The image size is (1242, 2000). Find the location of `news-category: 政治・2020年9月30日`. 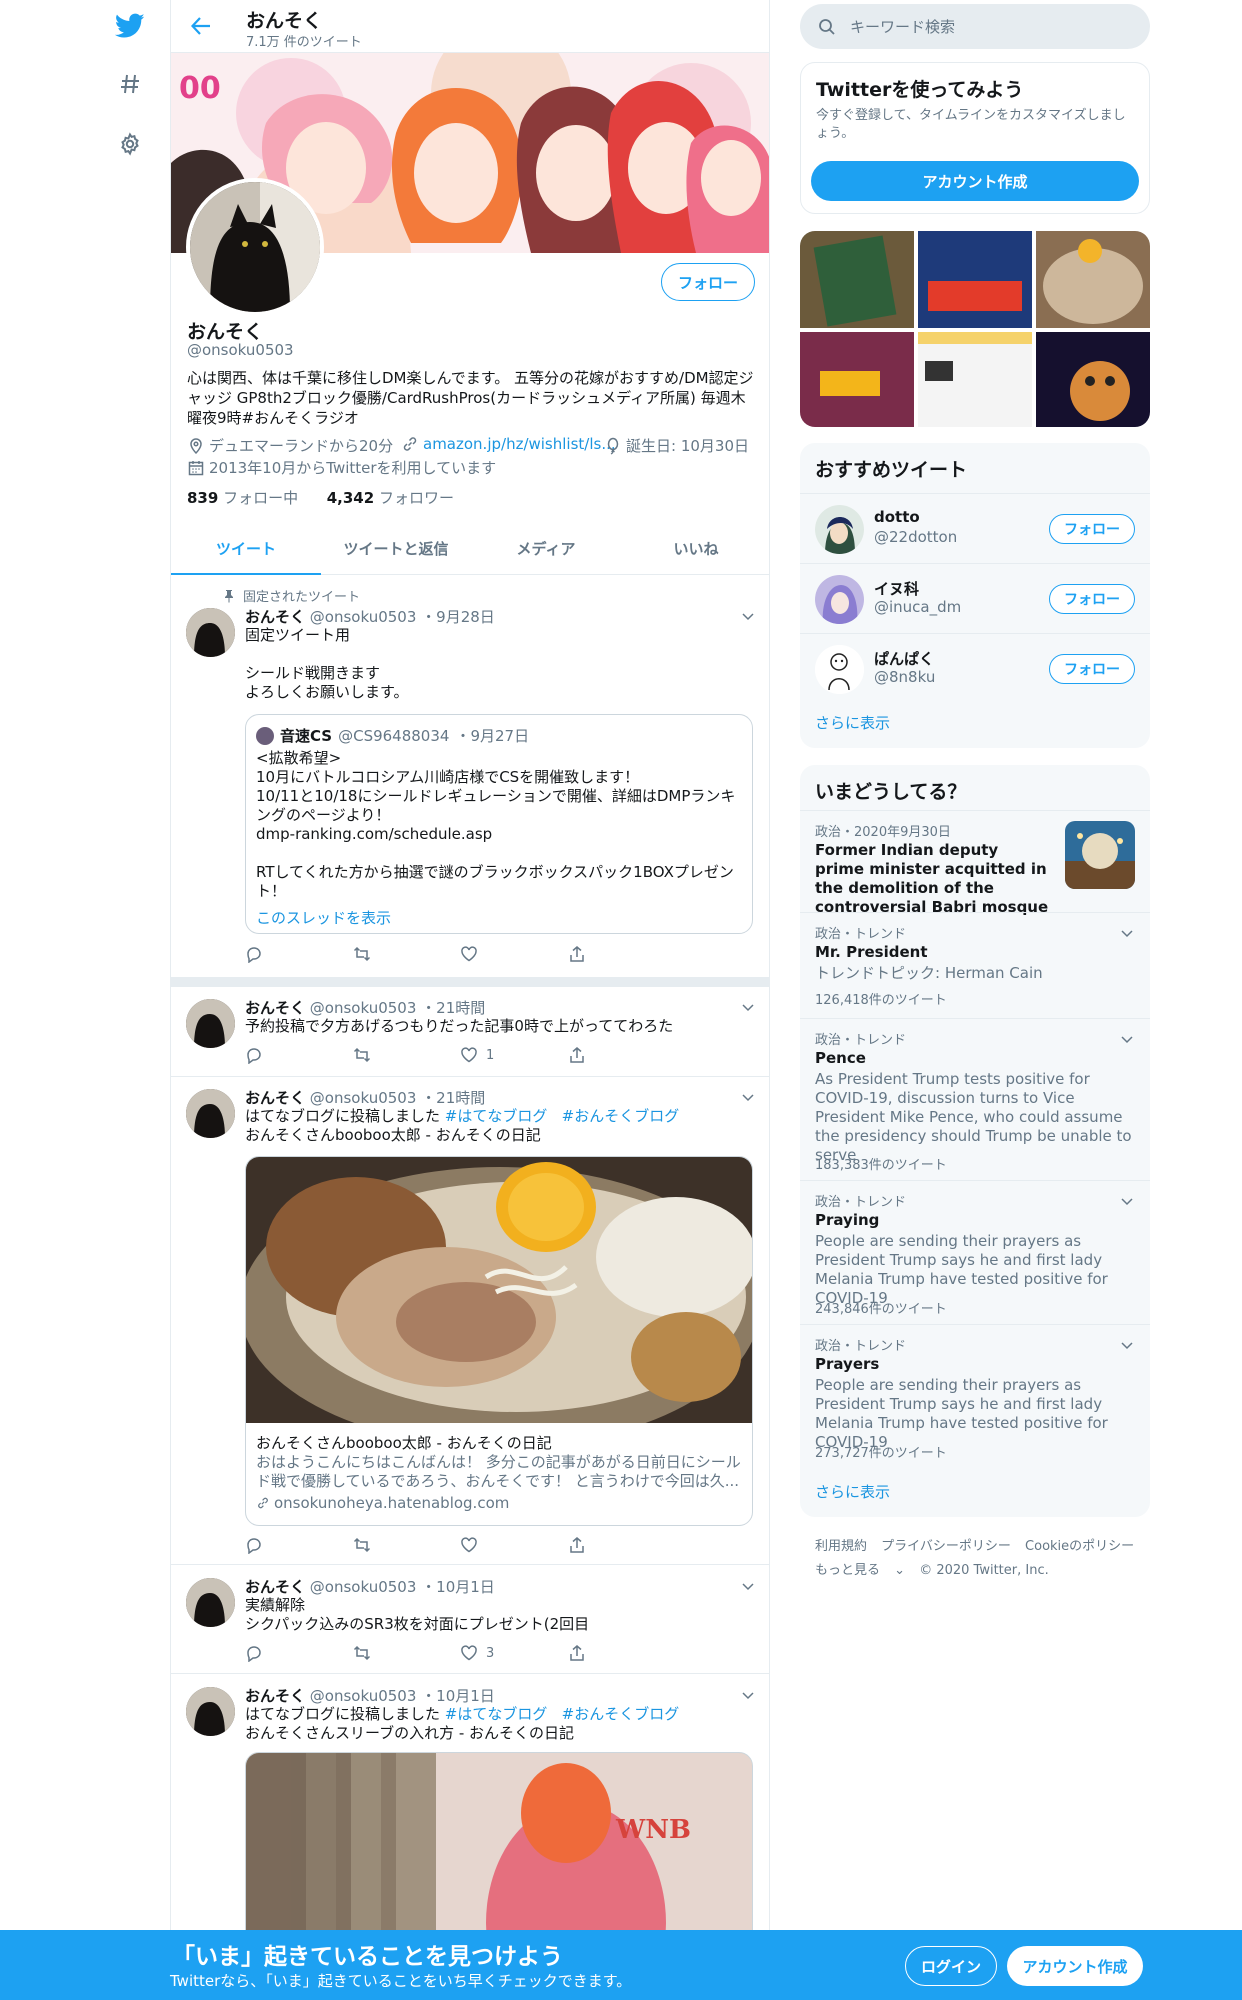

news-category: 政治・2020年9月30日 is located at coordinates (883, 832).